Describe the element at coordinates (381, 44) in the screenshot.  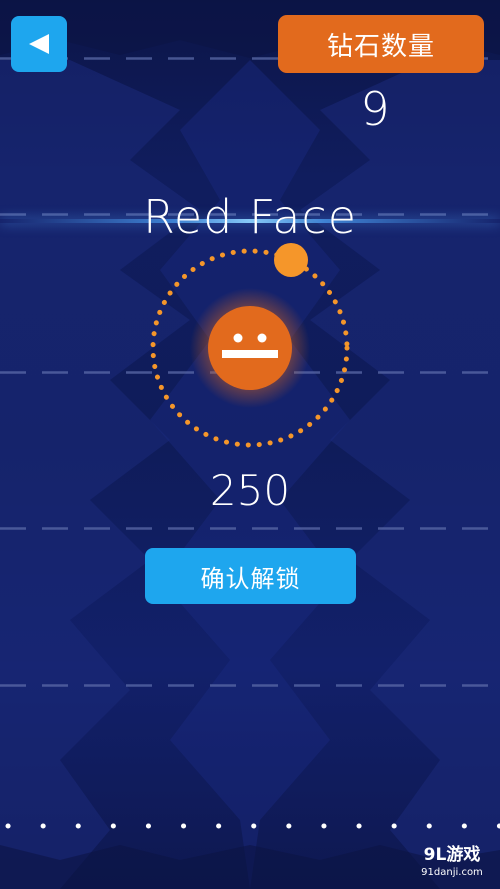
I see `diamond-count-label: 钻石数量` at that location.